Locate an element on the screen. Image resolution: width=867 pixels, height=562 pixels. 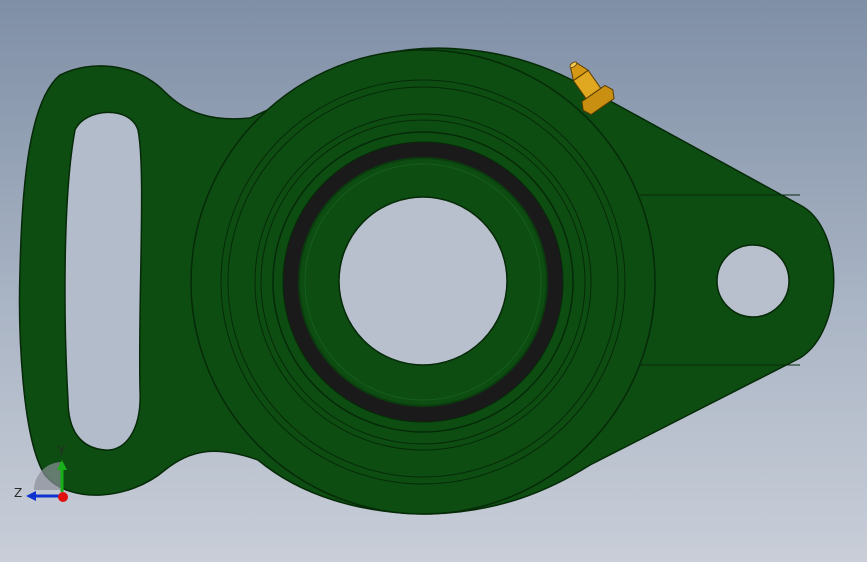
mounting-hole is located at coordinates (753, 281).